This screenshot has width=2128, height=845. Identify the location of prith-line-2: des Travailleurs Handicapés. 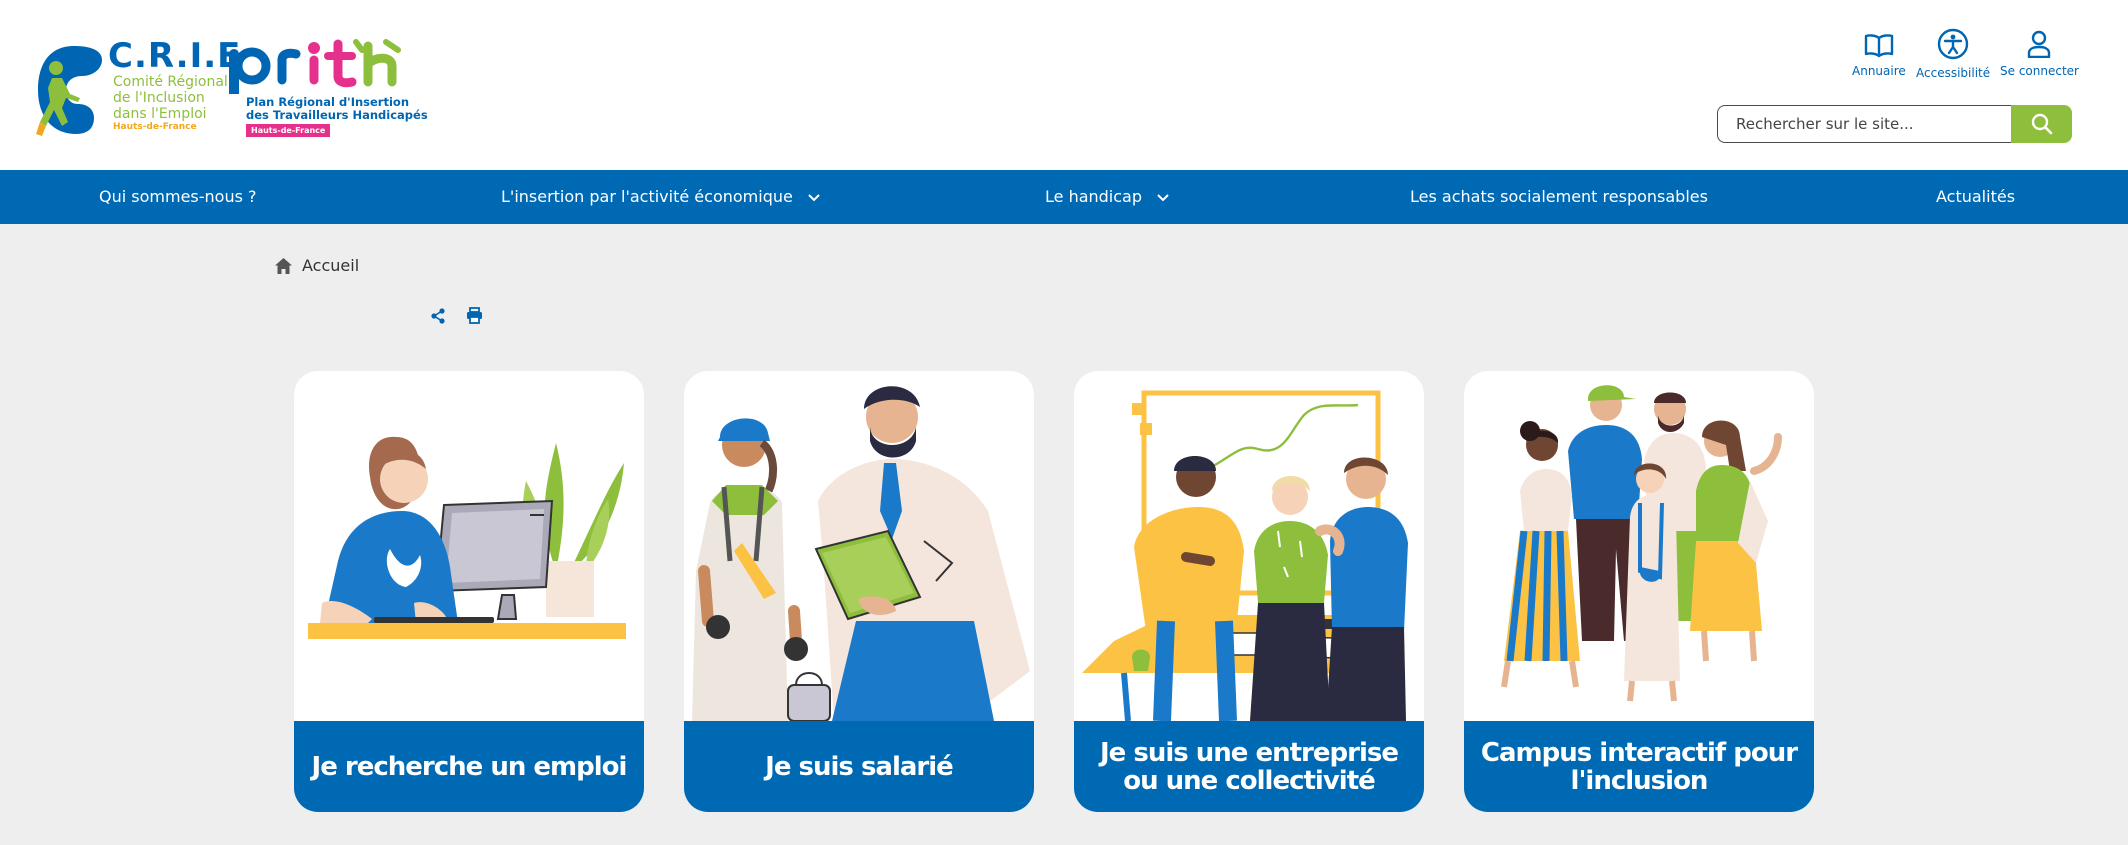
(337, 115).